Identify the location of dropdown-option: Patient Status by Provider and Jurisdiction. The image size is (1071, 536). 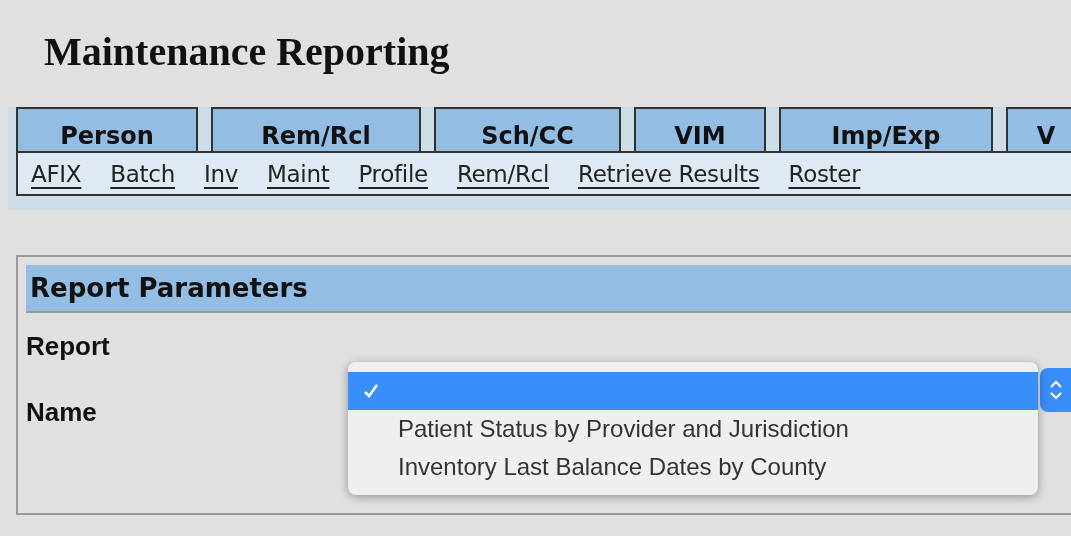
(693, 429).